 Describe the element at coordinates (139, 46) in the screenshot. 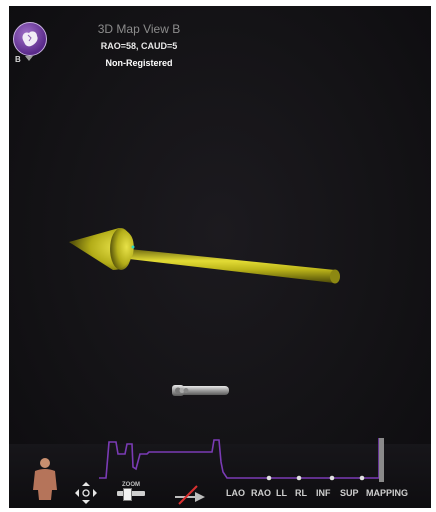

I see `view-angles: RAO=58, CAUD=5` at that location.